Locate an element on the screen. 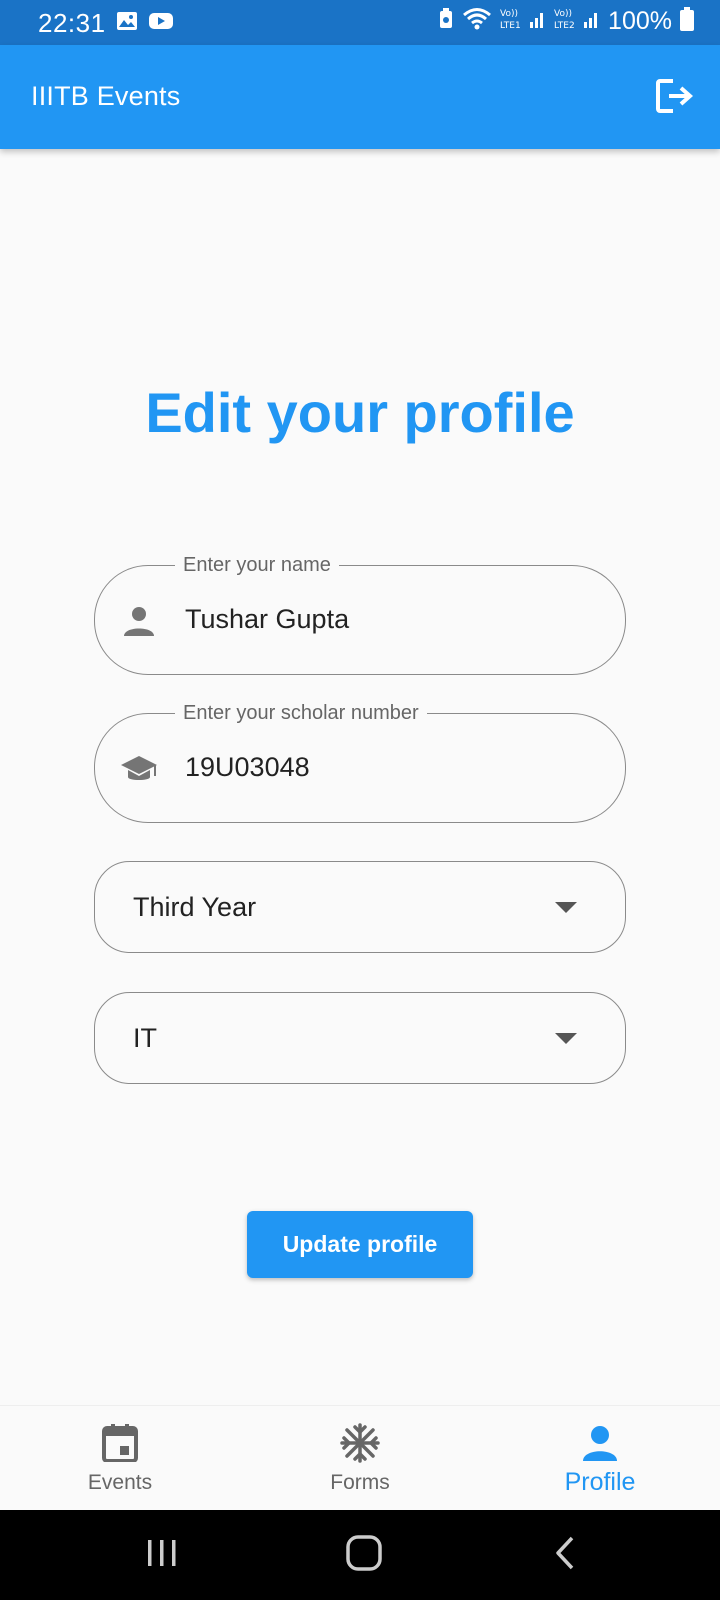 The image size is (720, 1600). back-button is located at coordinates (566, 1555).